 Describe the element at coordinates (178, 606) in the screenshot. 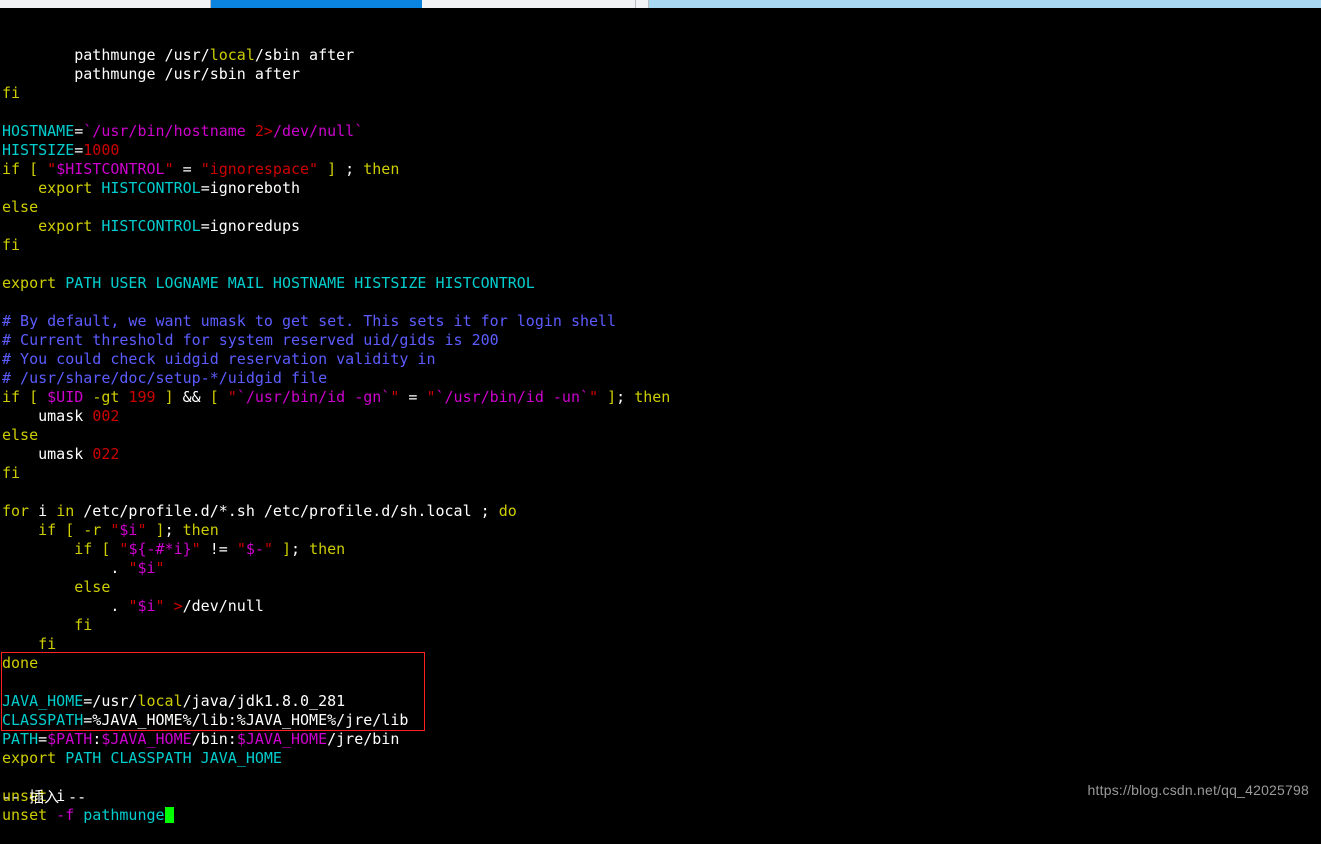

I see `code-token: >` at that location.